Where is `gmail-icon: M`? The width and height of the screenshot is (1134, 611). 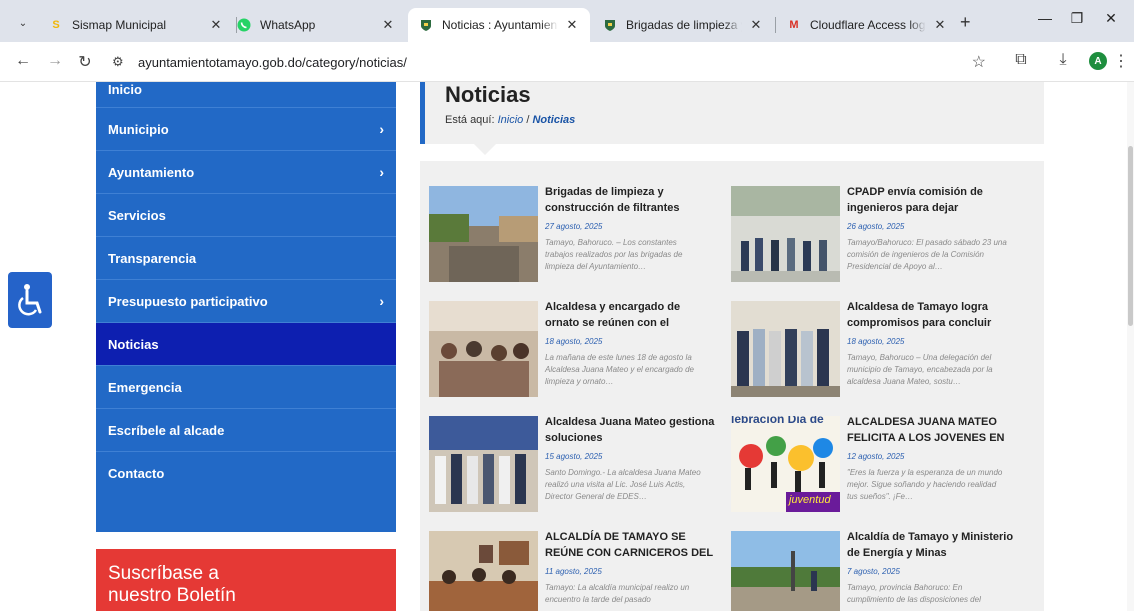
gmail-icon: M is located at coordinates (794, 25).